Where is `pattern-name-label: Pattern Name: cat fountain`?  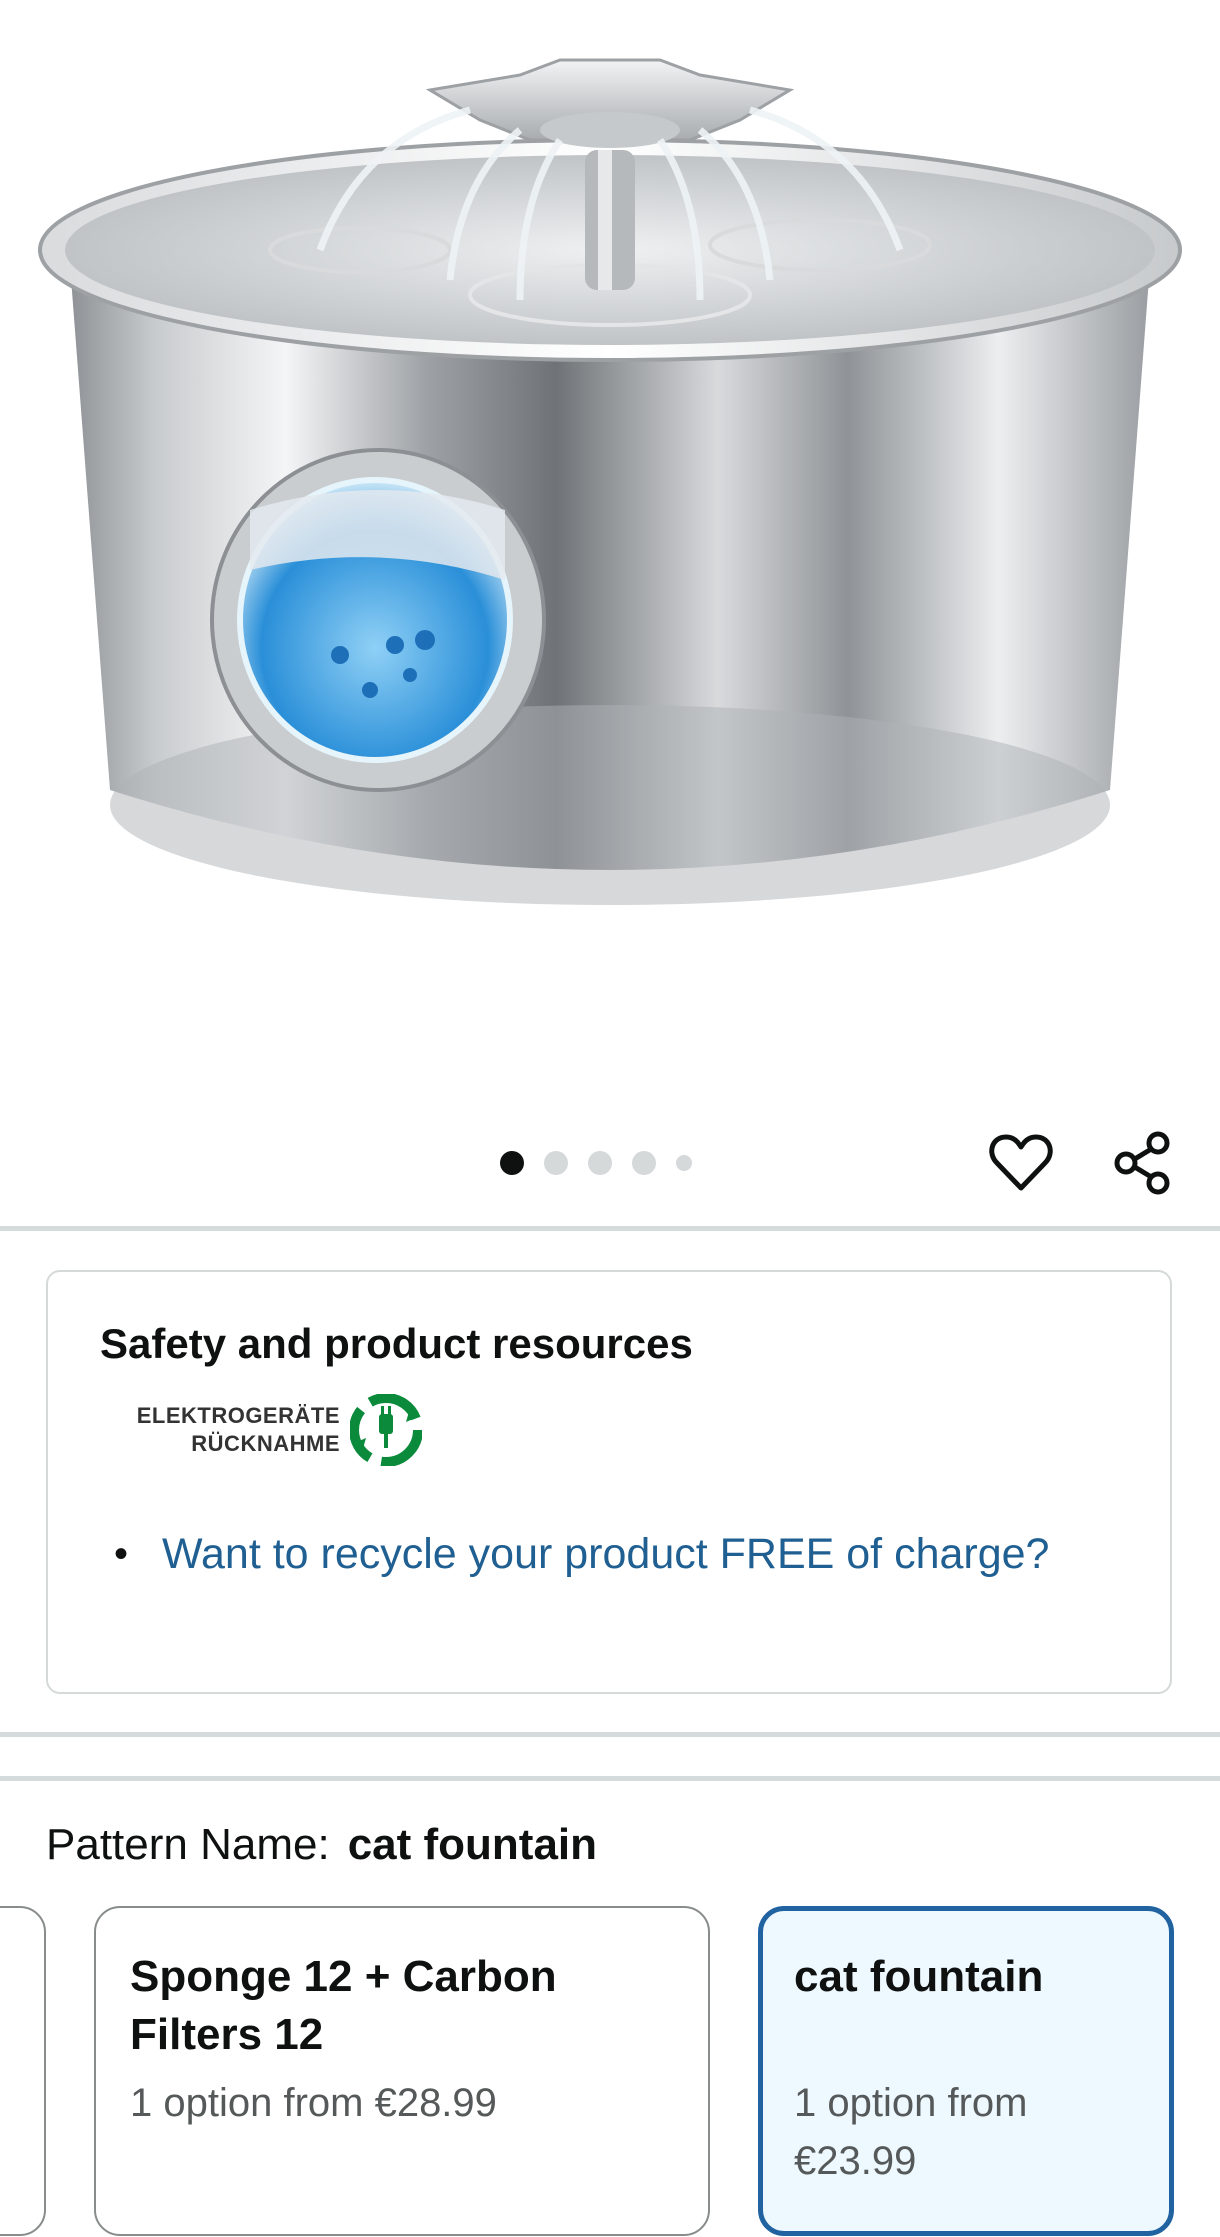 pattern-name-label: Pattern Name: cat fountain is located at coordinates (322, 1844).